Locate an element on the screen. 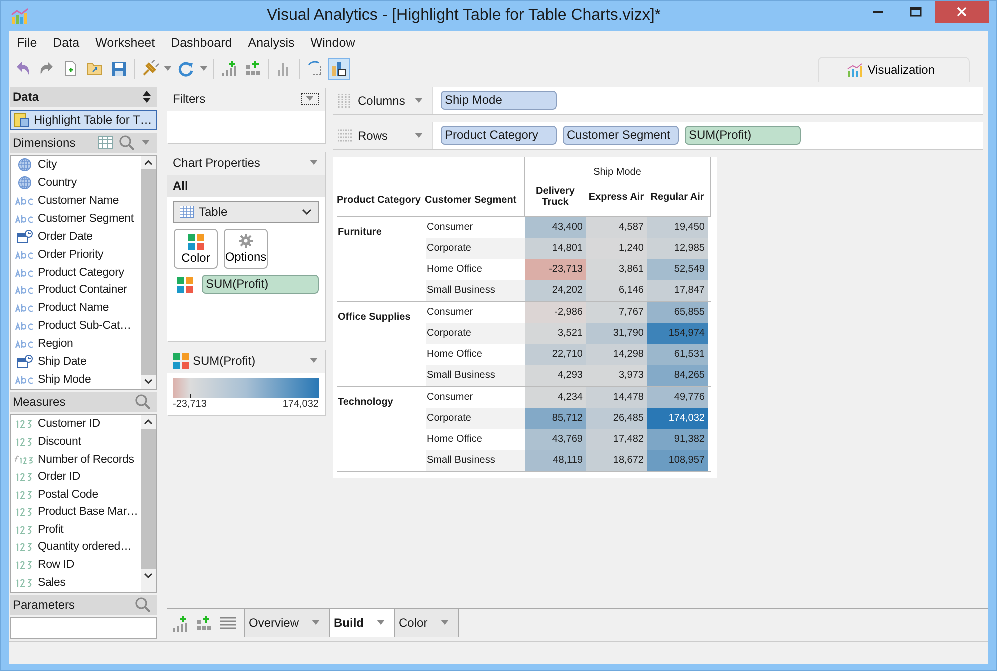 The image size is (997, 671). data-source-icon is located at coordinates (22, 120).